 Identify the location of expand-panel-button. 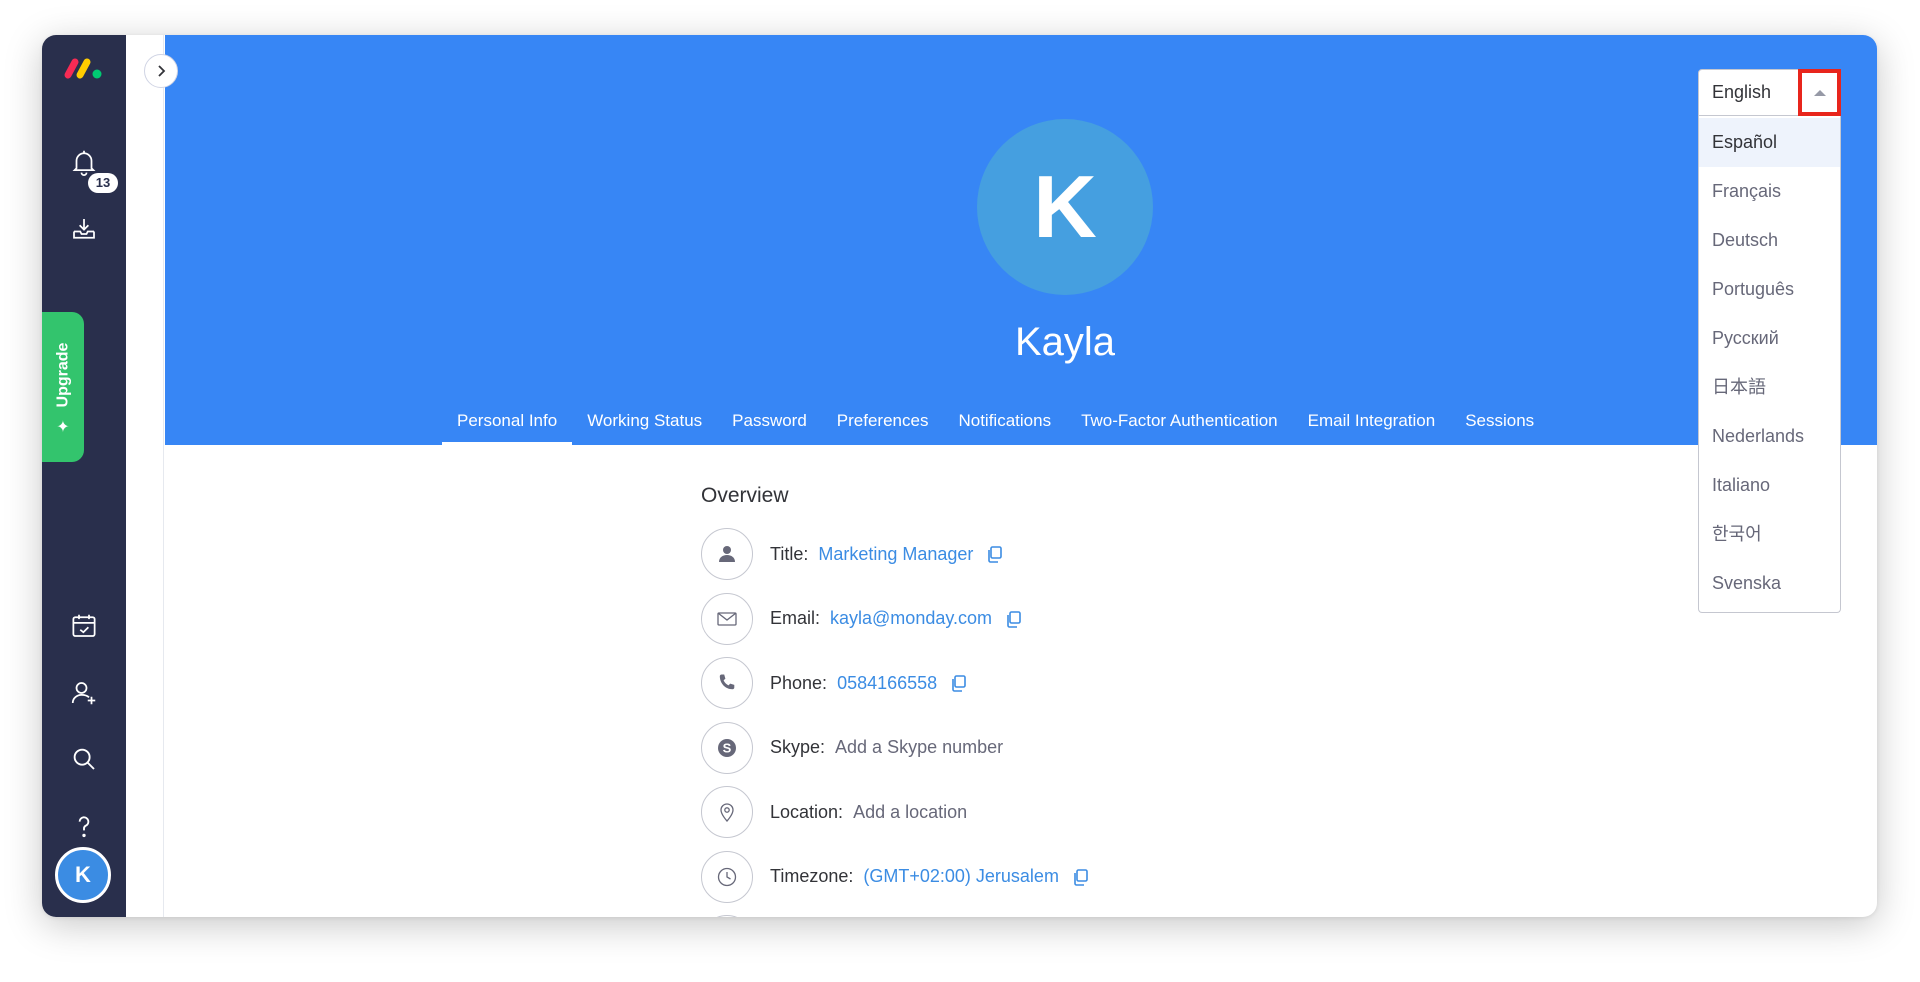
(161, 71).